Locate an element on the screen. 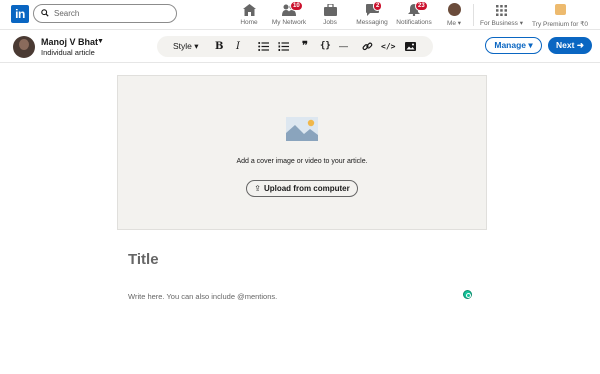  italic-button: I is located at coordinates (238, 46).